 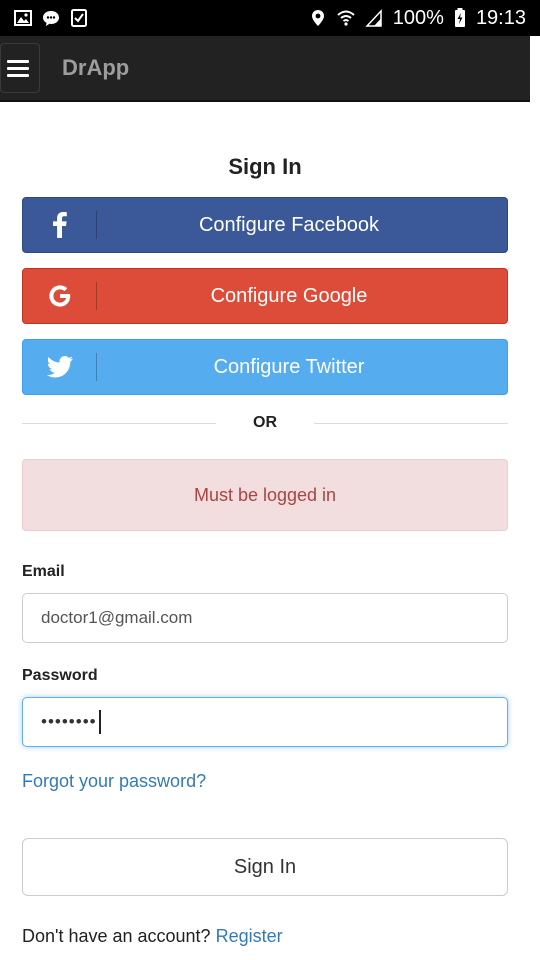 I want to click on or-text: OR, so click(x=265, y=422).